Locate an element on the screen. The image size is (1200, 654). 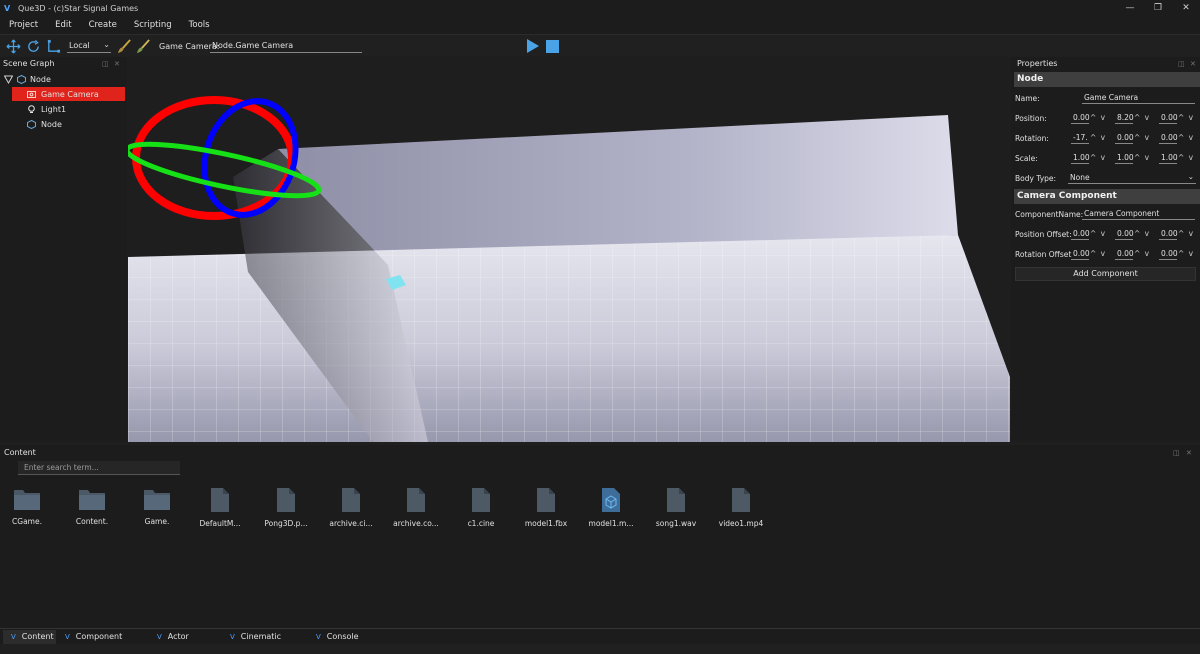
chevron-down-icon: ⌄ is located at coordinates (106, 44).